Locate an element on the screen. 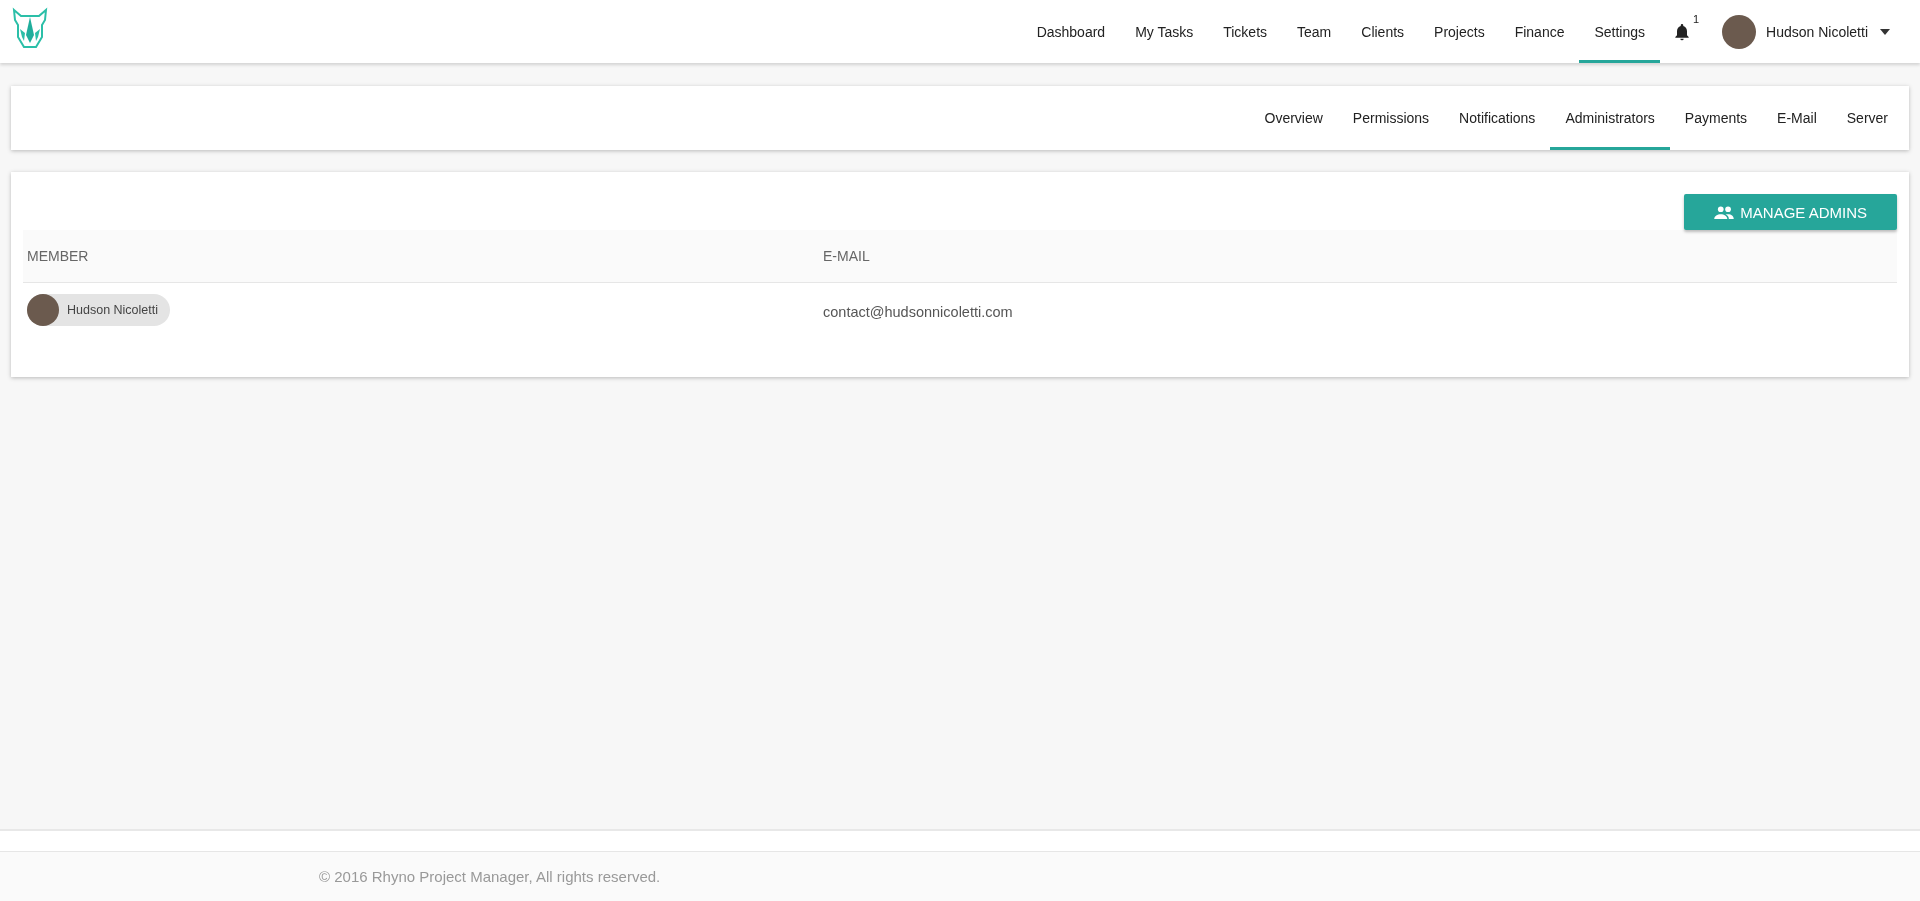 The image size is (1920, 901). caret-icon is located at coordinates (1885, 31).